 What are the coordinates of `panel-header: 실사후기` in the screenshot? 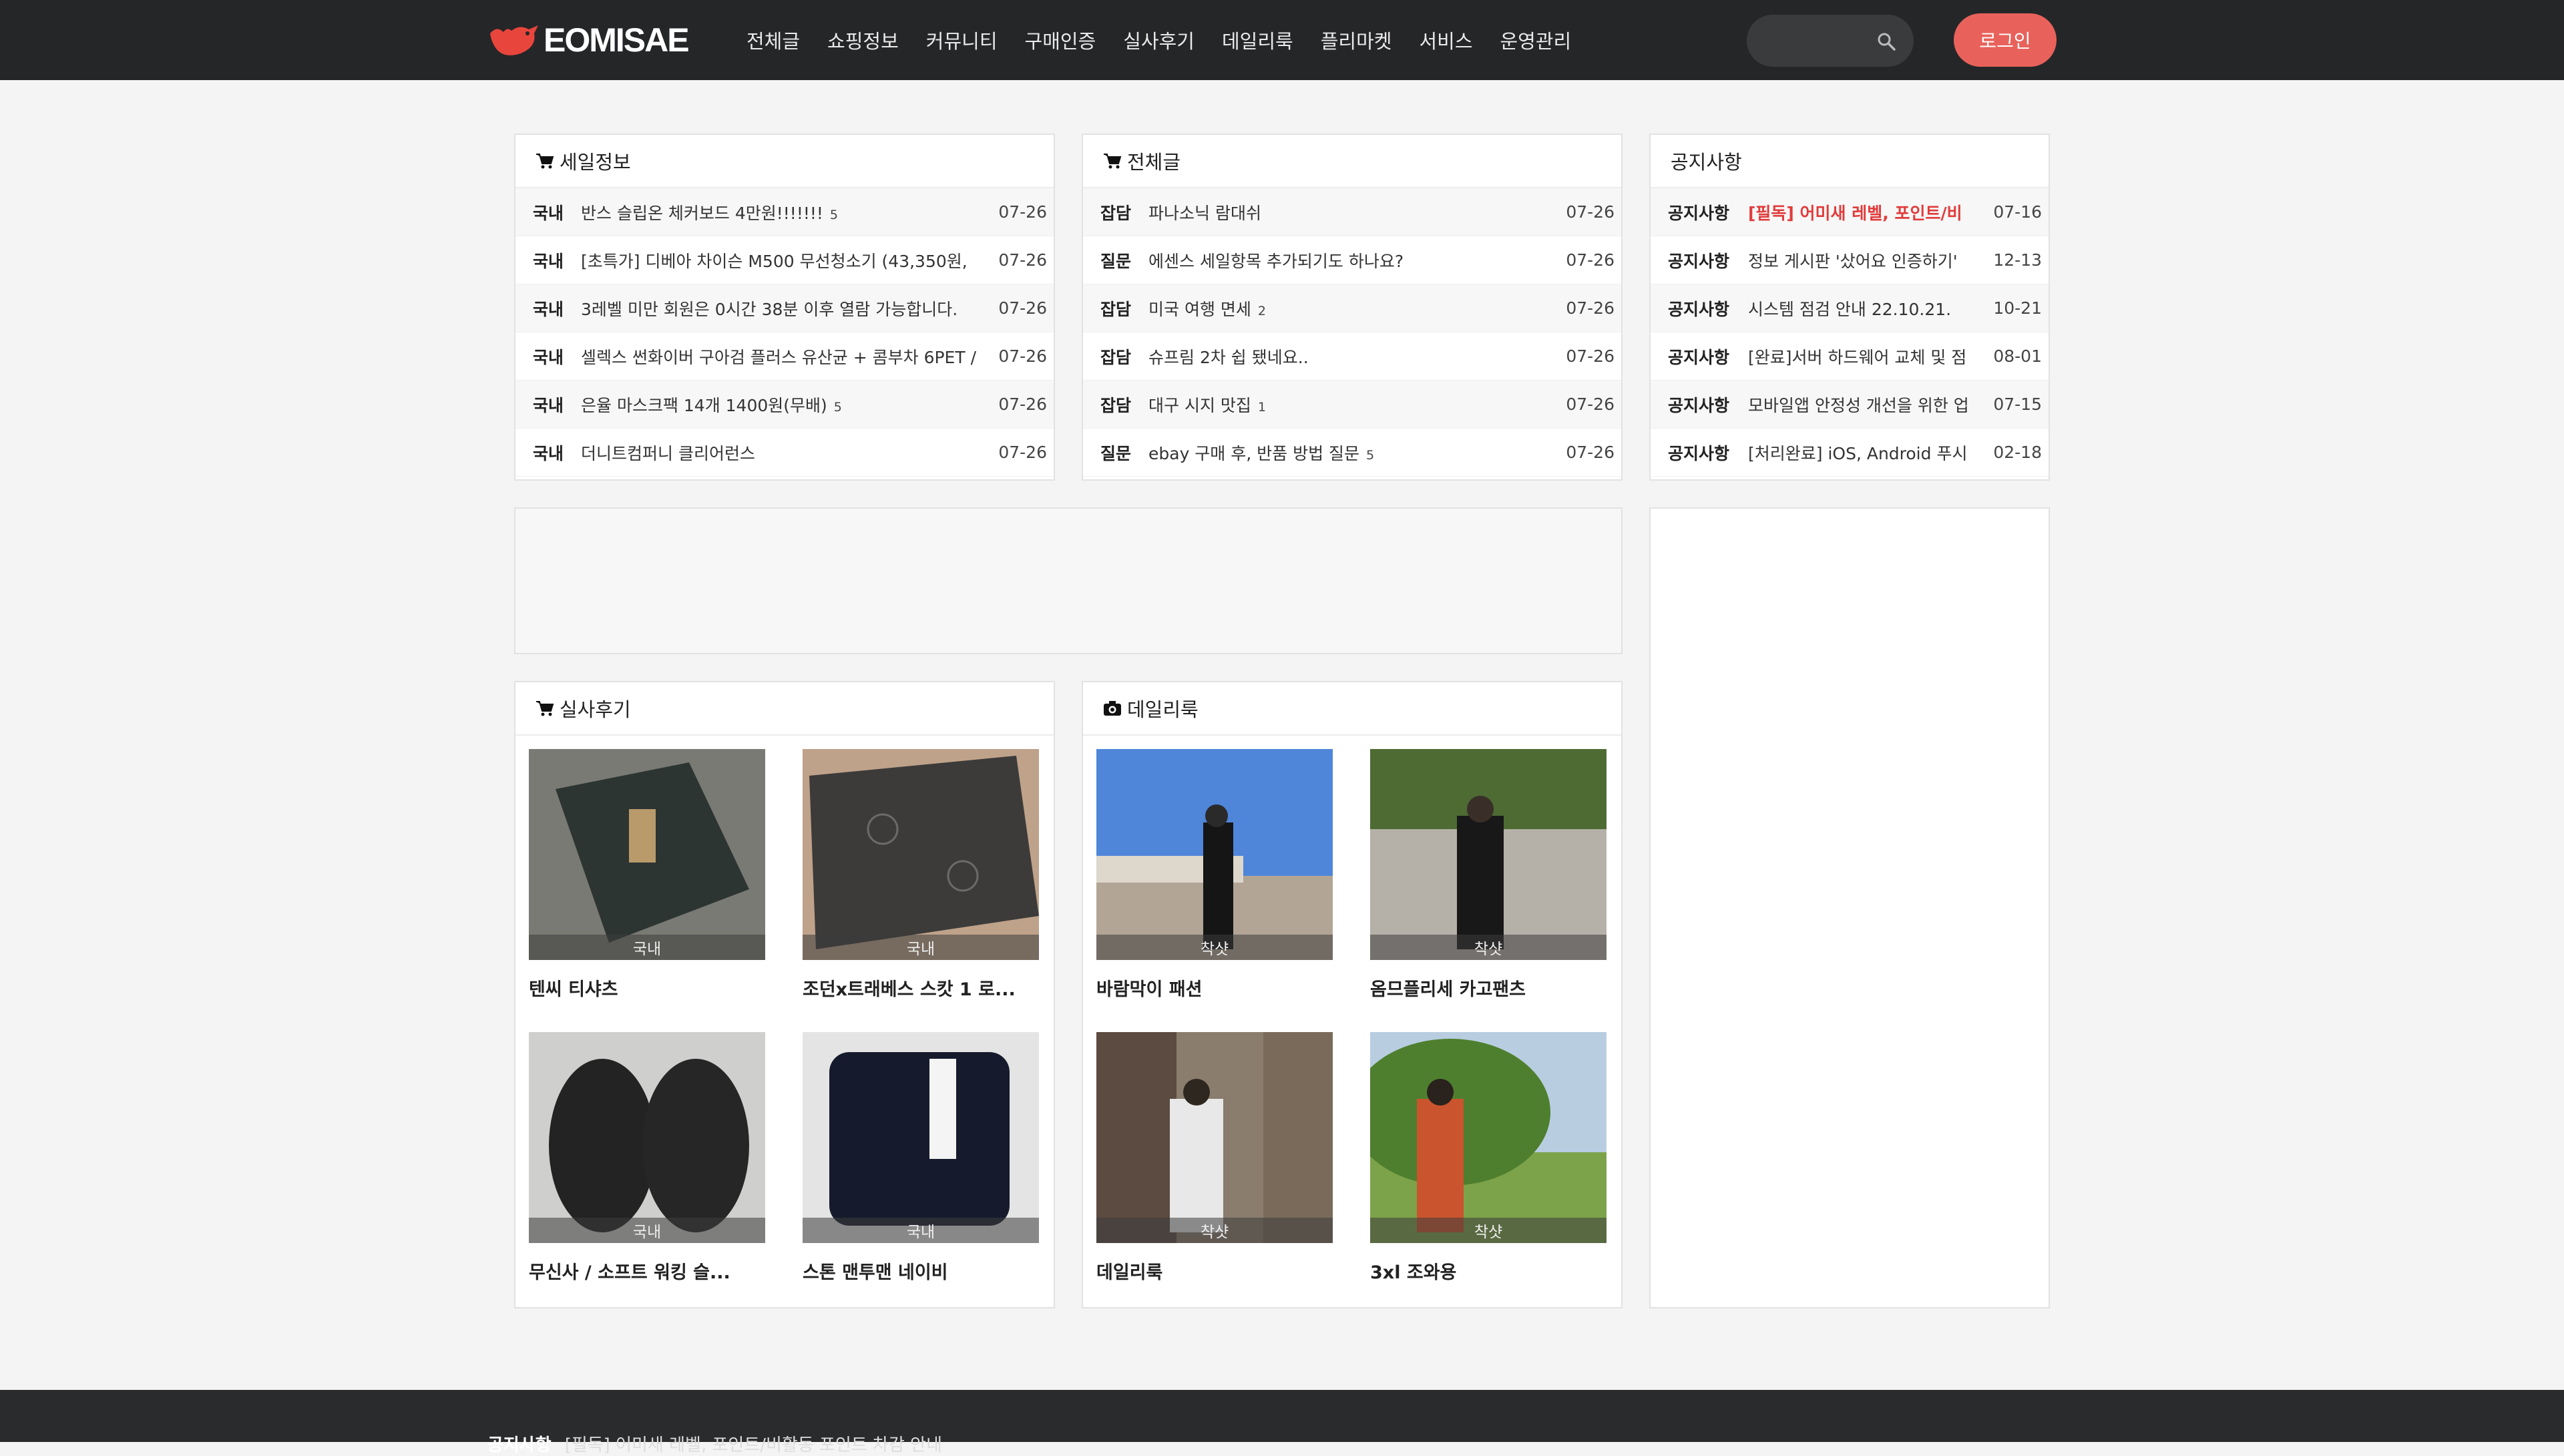 It's located at (784, 709).